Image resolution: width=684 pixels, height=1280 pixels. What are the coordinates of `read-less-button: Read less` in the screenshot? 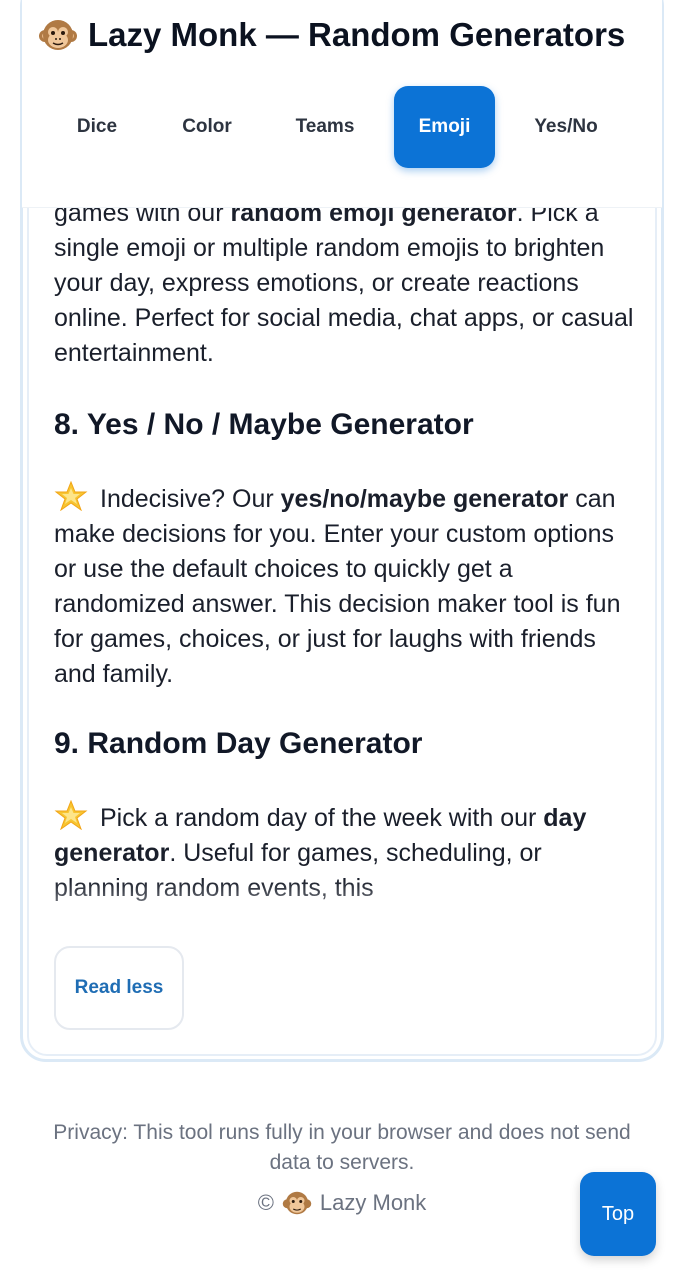 It's located at (119, 988).